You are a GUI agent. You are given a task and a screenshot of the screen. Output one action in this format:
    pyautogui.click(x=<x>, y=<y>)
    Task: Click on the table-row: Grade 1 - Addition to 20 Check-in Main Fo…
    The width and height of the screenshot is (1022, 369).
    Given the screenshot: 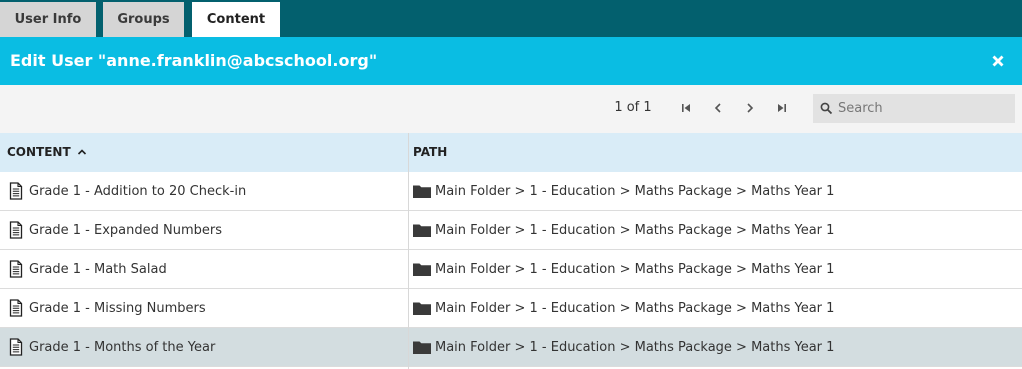 What is the action you would take?
    pyautogui.click(x=511, y=191)
    